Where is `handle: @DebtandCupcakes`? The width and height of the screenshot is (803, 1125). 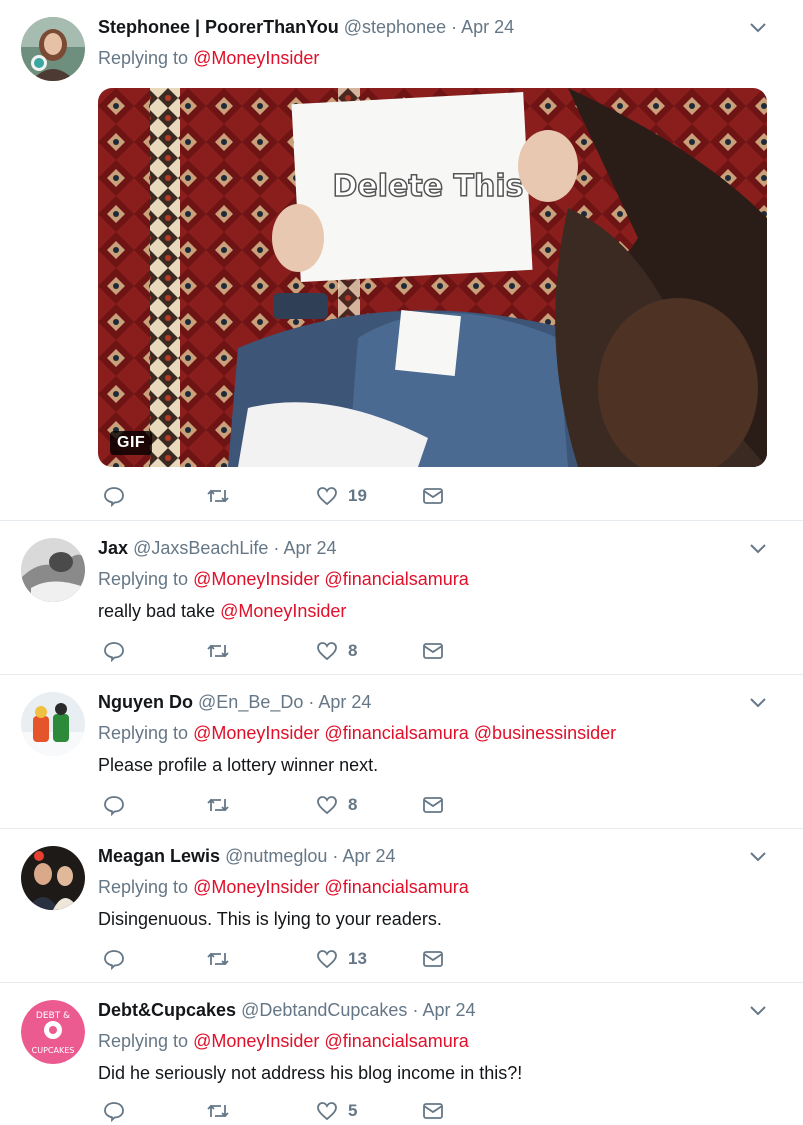
handle: @DebtandCupcakes is located at coordinates (324, 1010).